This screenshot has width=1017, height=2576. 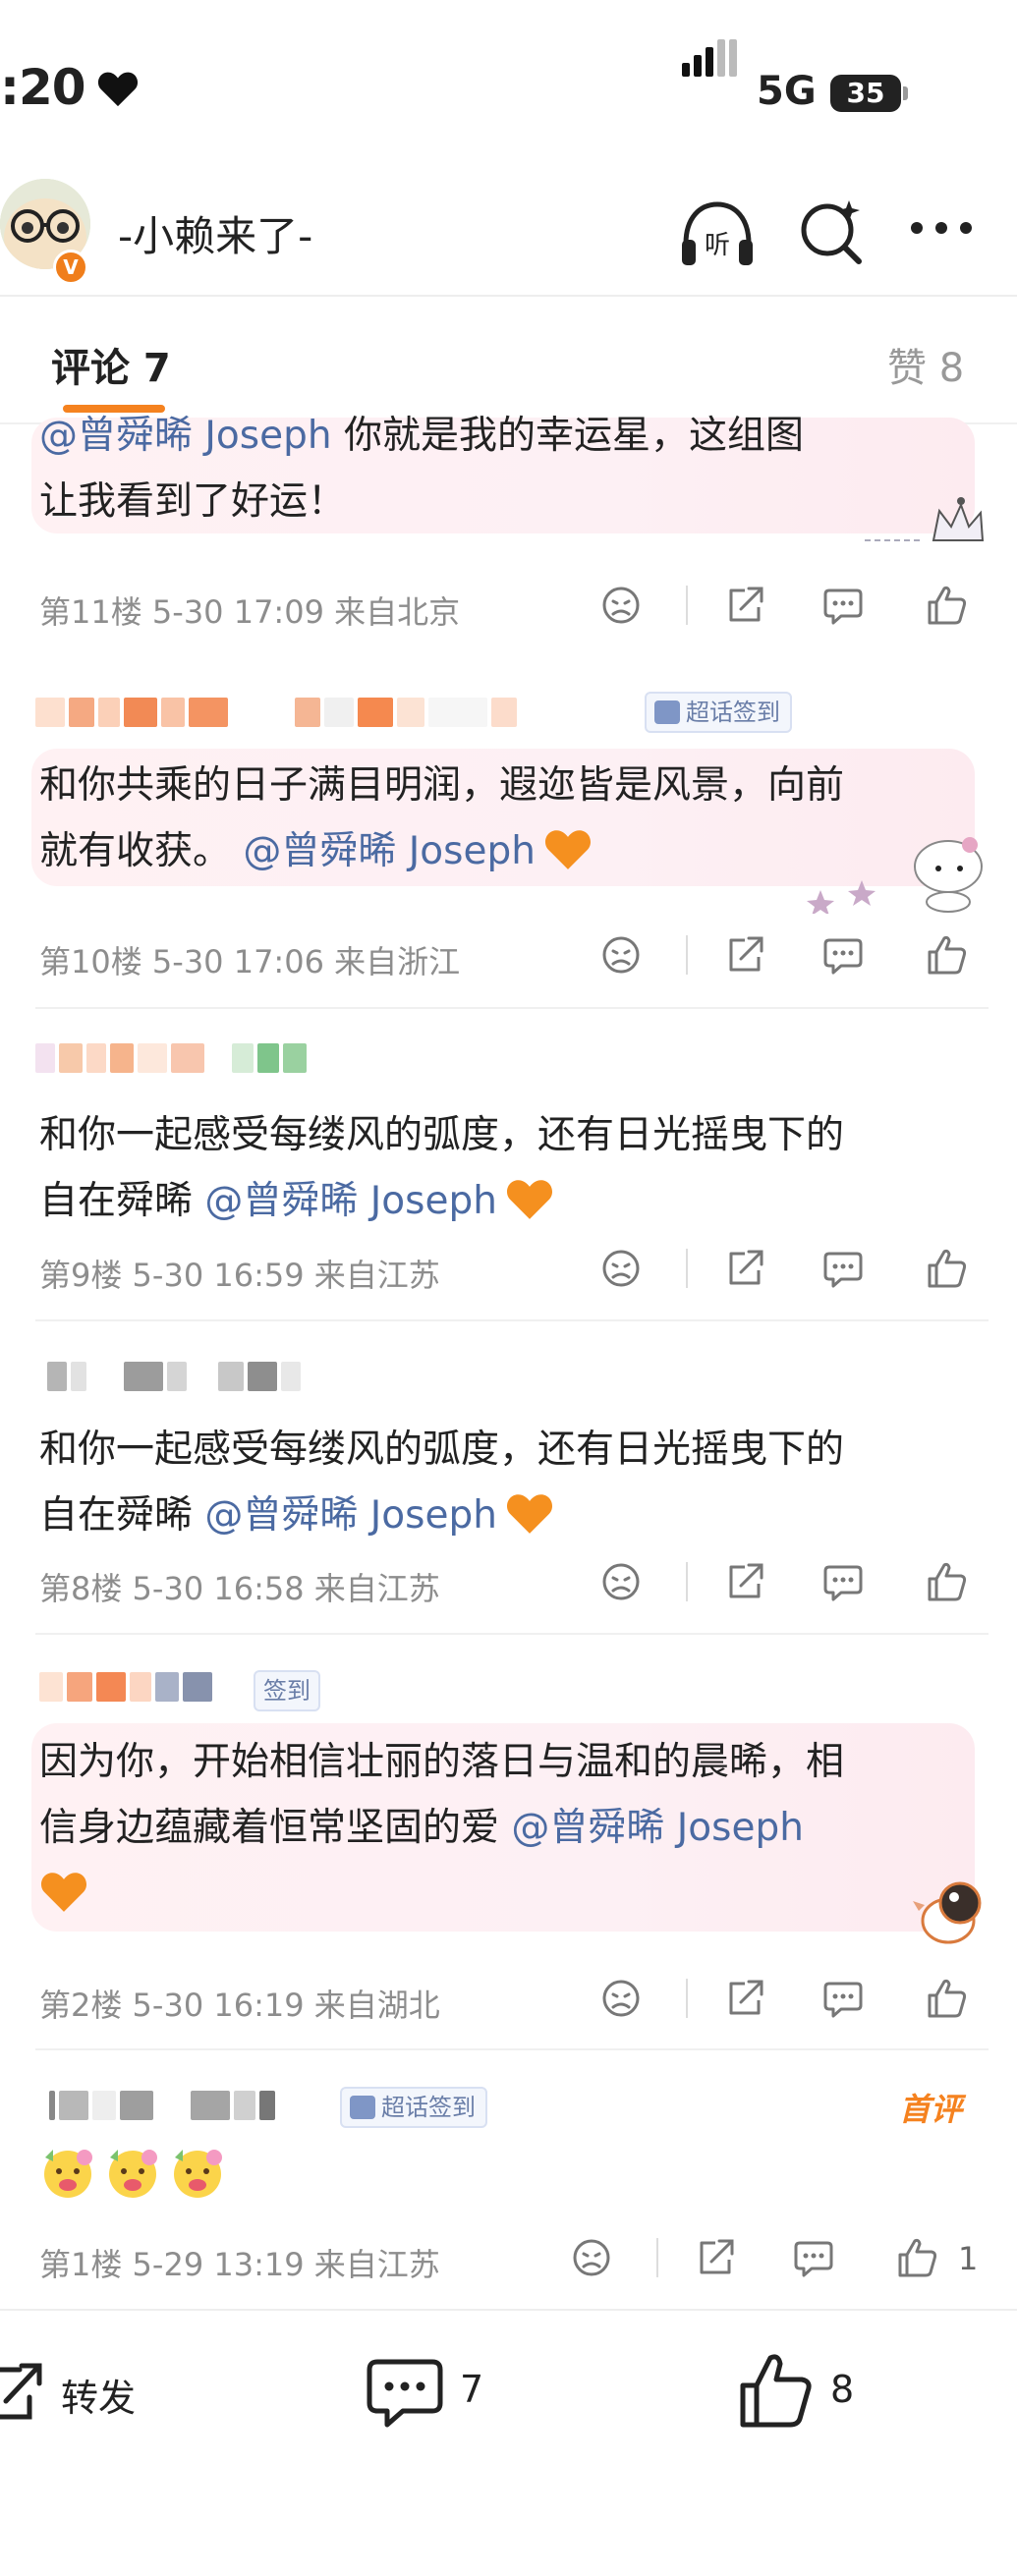 I want to click on comment-meta: 第9楼 5-30 16:59 来自江苏, so click(x=239, y=1273).